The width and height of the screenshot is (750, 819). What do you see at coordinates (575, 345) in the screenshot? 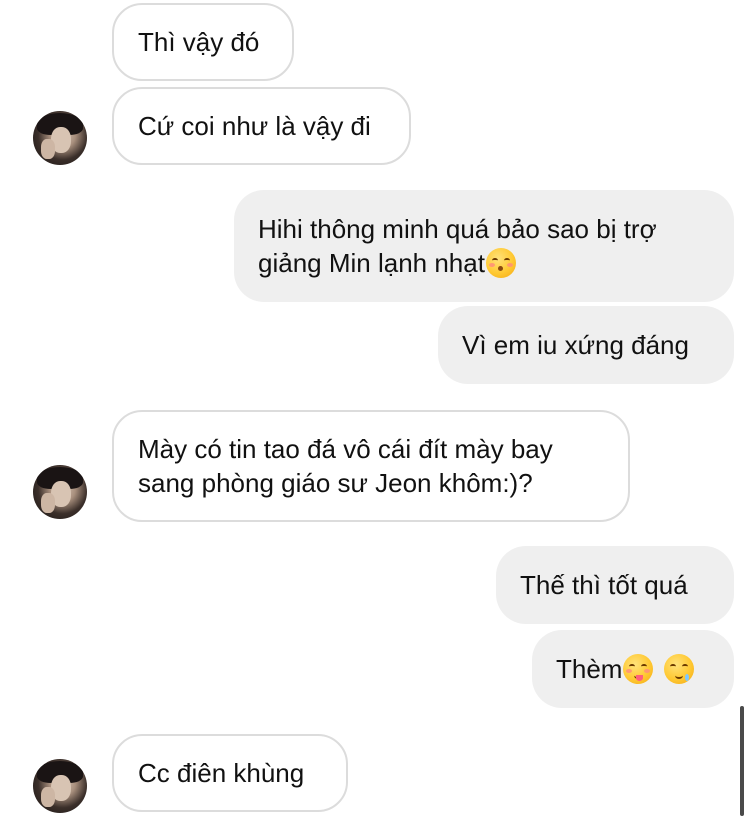
I see `message-text: Vì em iu xứng đáng` at bounding box center [575, 345].